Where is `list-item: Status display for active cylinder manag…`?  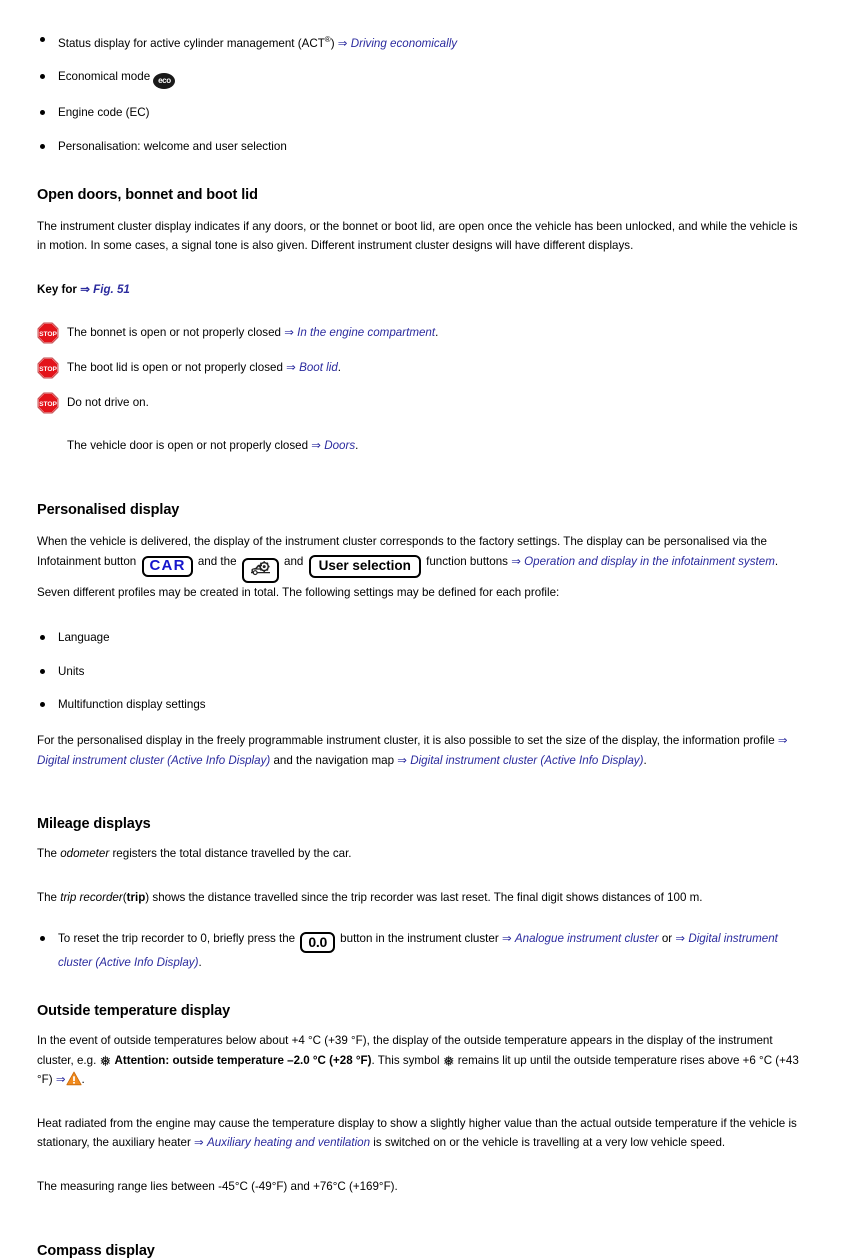
list-item: Status display for active cylinder manag… is located at coordinates (423, 41).